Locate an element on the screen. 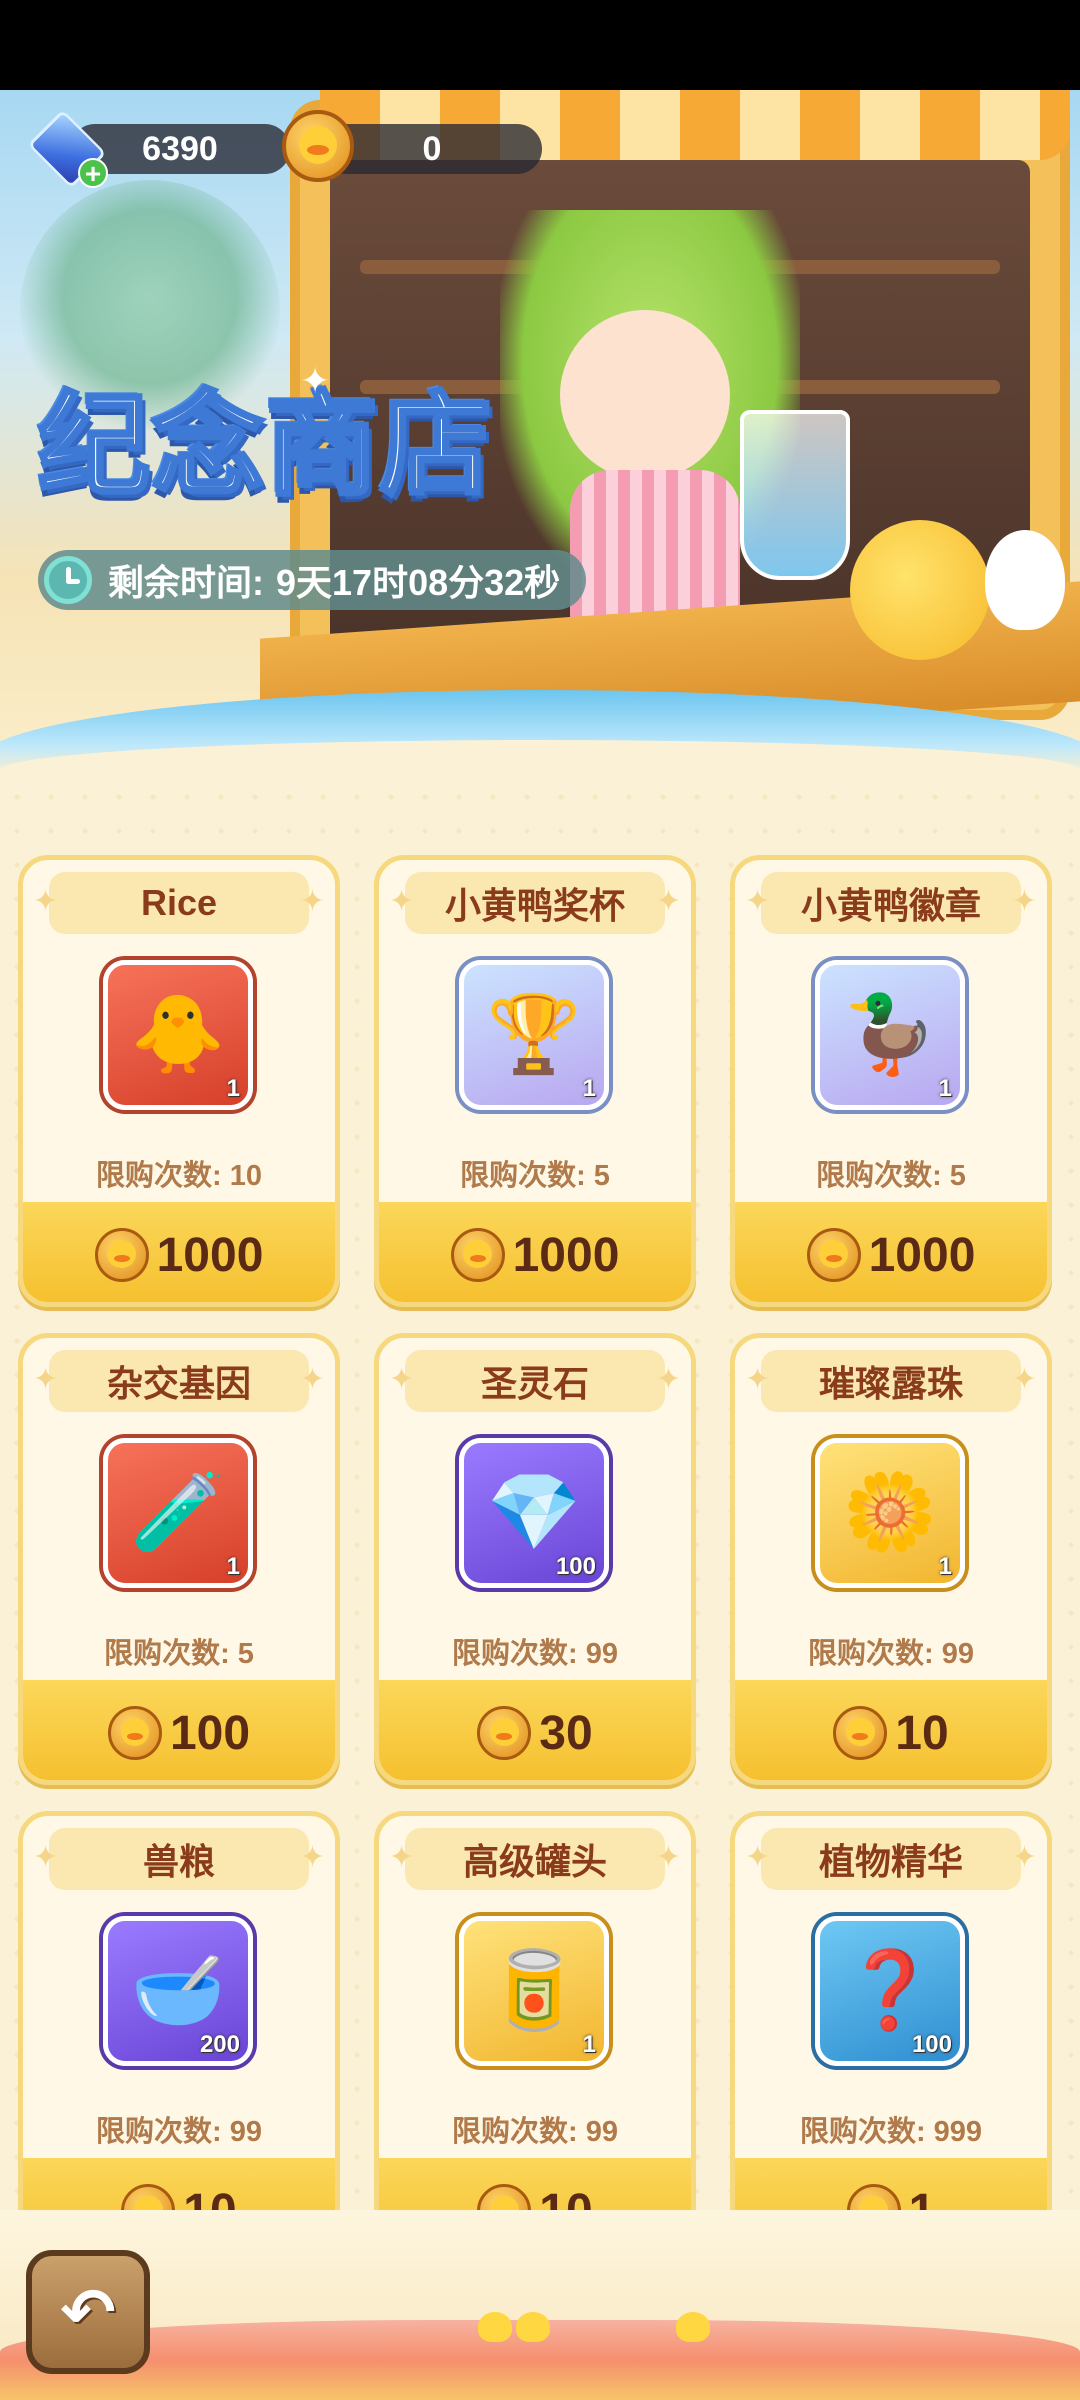 Image resolution: width=1080 pixels, height=2400 pixels. plus-icon: + is located at coordinates (93, 173).